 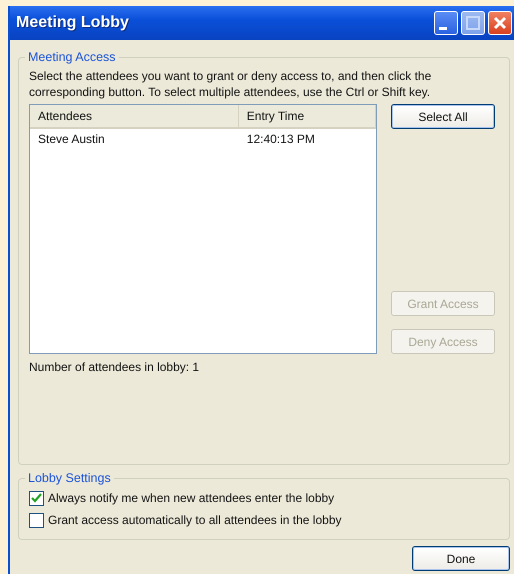 I want to click on table-cell-text: 12:40:13 PM, so click(x=281, y=139).